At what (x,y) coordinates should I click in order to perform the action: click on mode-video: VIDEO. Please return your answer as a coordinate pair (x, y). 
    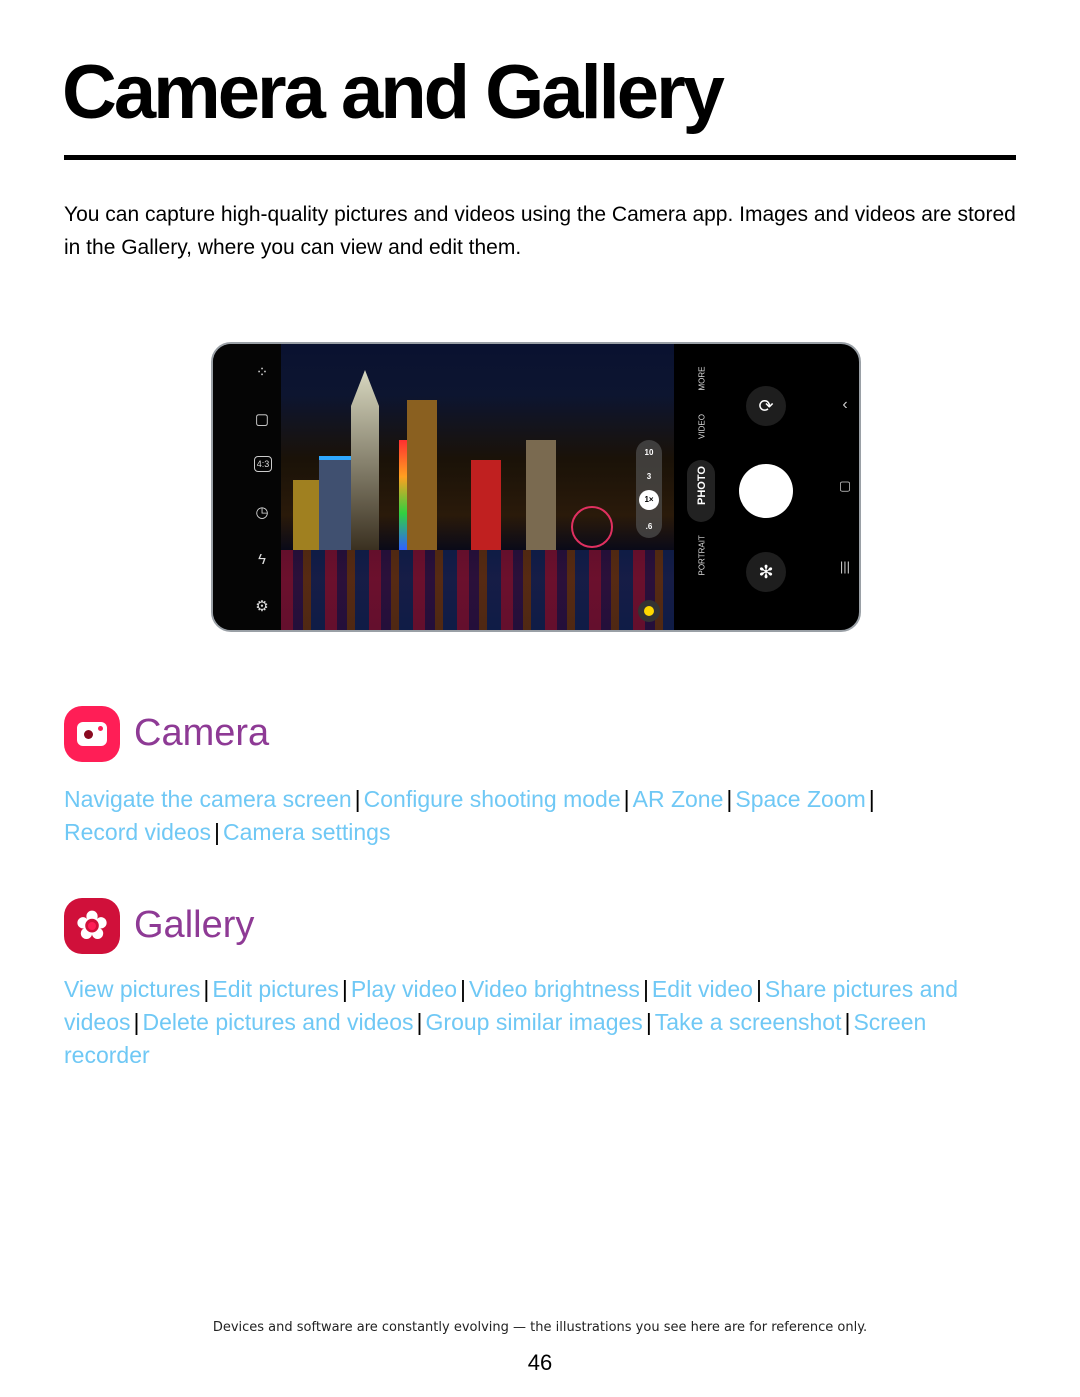
    Looking at the image, I should click on (702, 426).